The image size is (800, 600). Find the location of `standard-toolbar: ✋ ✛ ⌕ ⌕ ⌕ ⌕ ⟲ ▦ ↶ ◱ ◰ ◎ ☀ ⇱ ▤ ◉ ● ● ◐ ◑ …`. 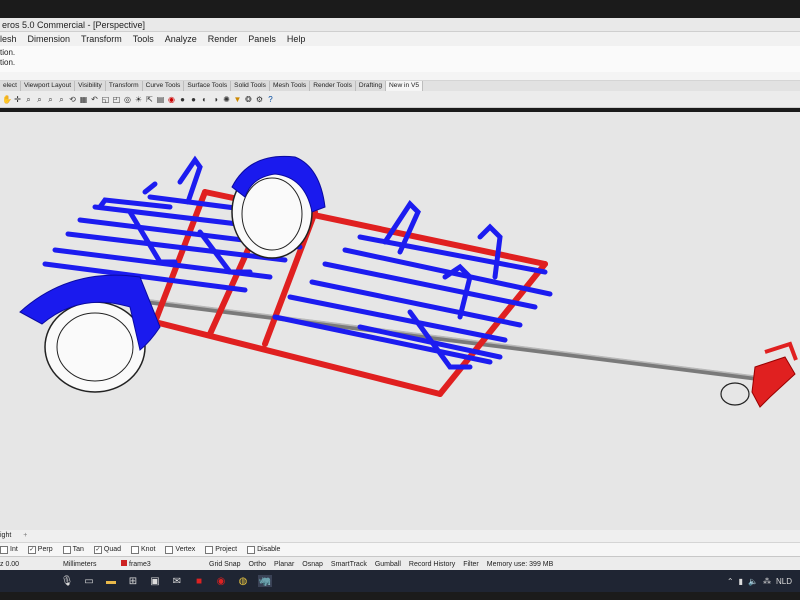

standard-toolbar: ✋ ✛ ⌕ ⌕ ⌕ ⌕ ⟲ ▦ ↶ ◱ ◰ ◎ ☀ ⇱ ▤ ◉ ● ● ◐ ◑ … is located at coordinates (400, 99).